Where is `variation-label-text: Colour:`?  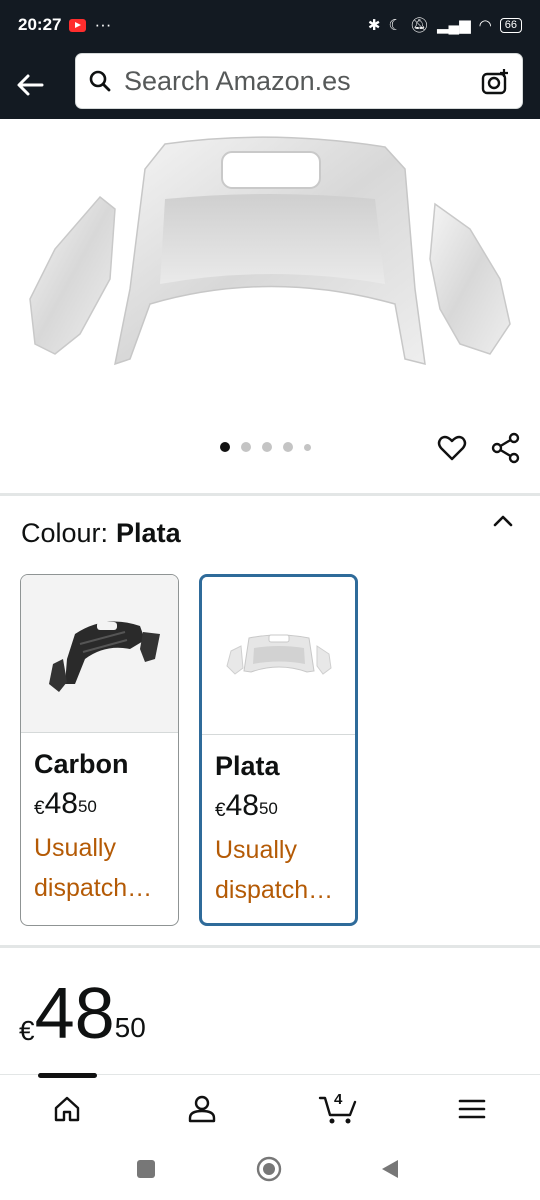 variation-label-text: Colour: is located at coordinates (65, 533).